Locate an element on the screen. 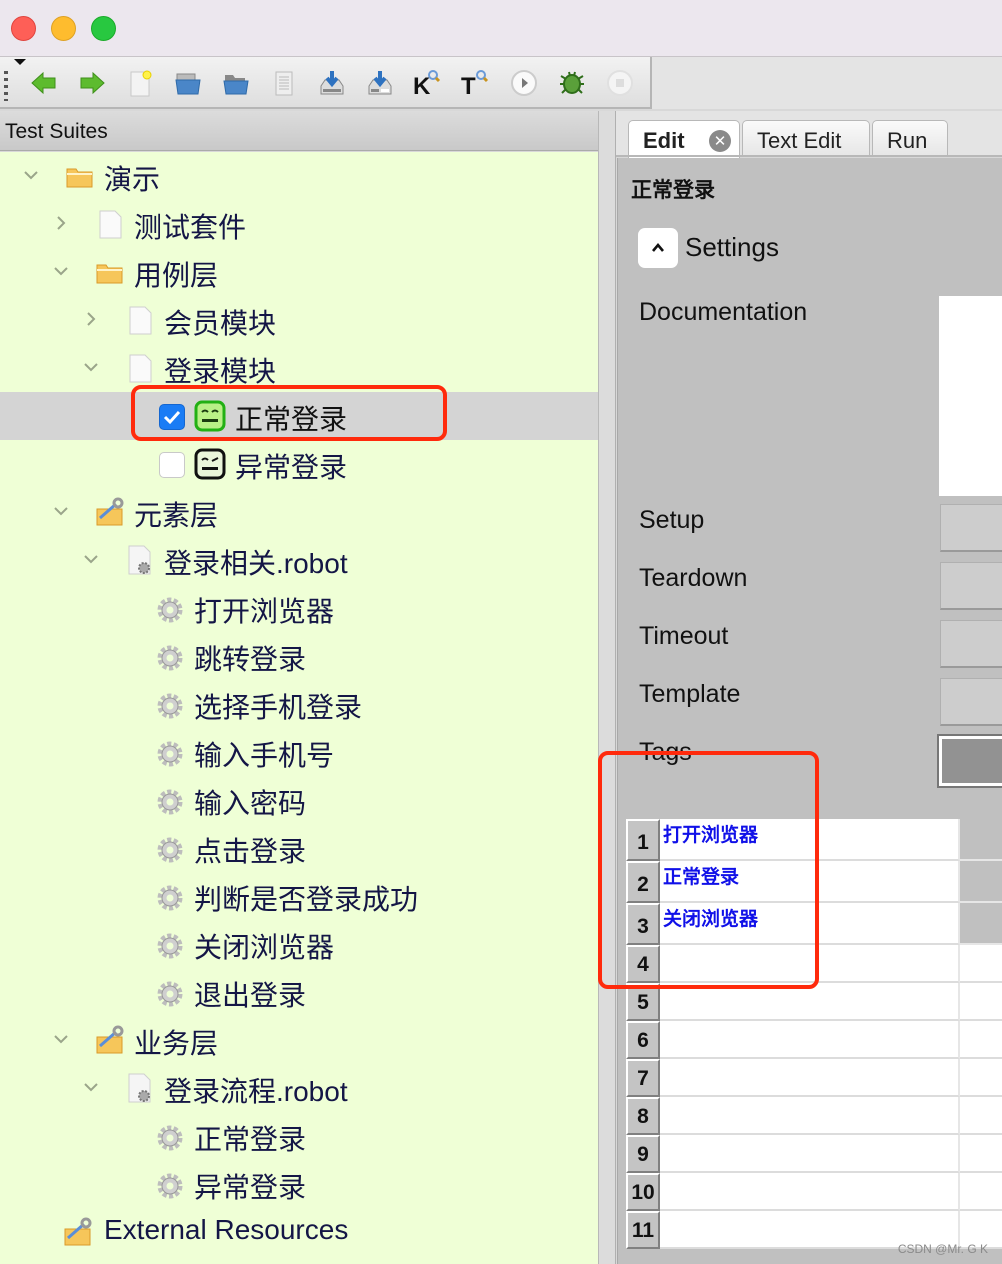 The image size is (1002, 1264). tree-node: 判断是否登录成功 is located at coordinates (299, 896).